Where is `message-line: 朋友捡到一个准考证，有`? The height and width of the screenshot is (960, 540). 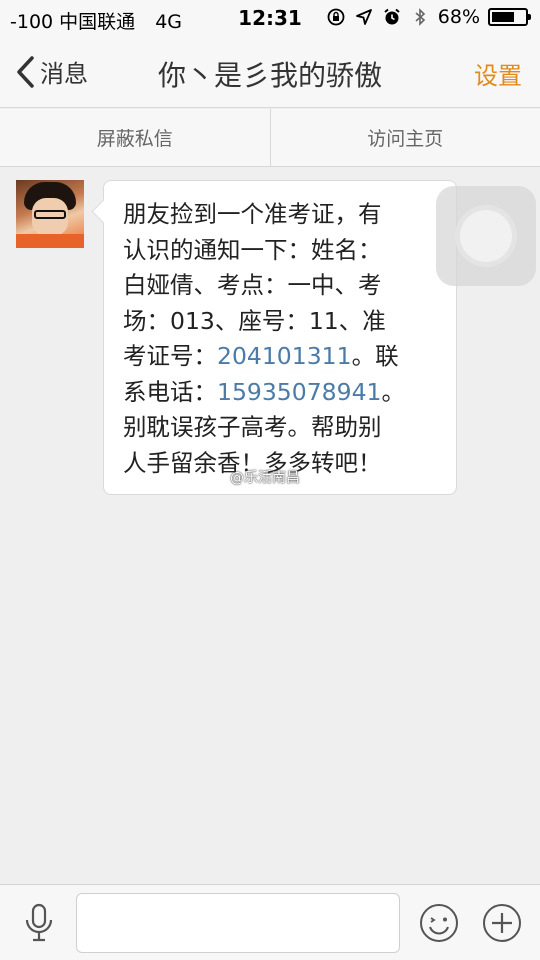 message-line: 朋友捡到一个准考证，有 is located at coordinates (252, 214).